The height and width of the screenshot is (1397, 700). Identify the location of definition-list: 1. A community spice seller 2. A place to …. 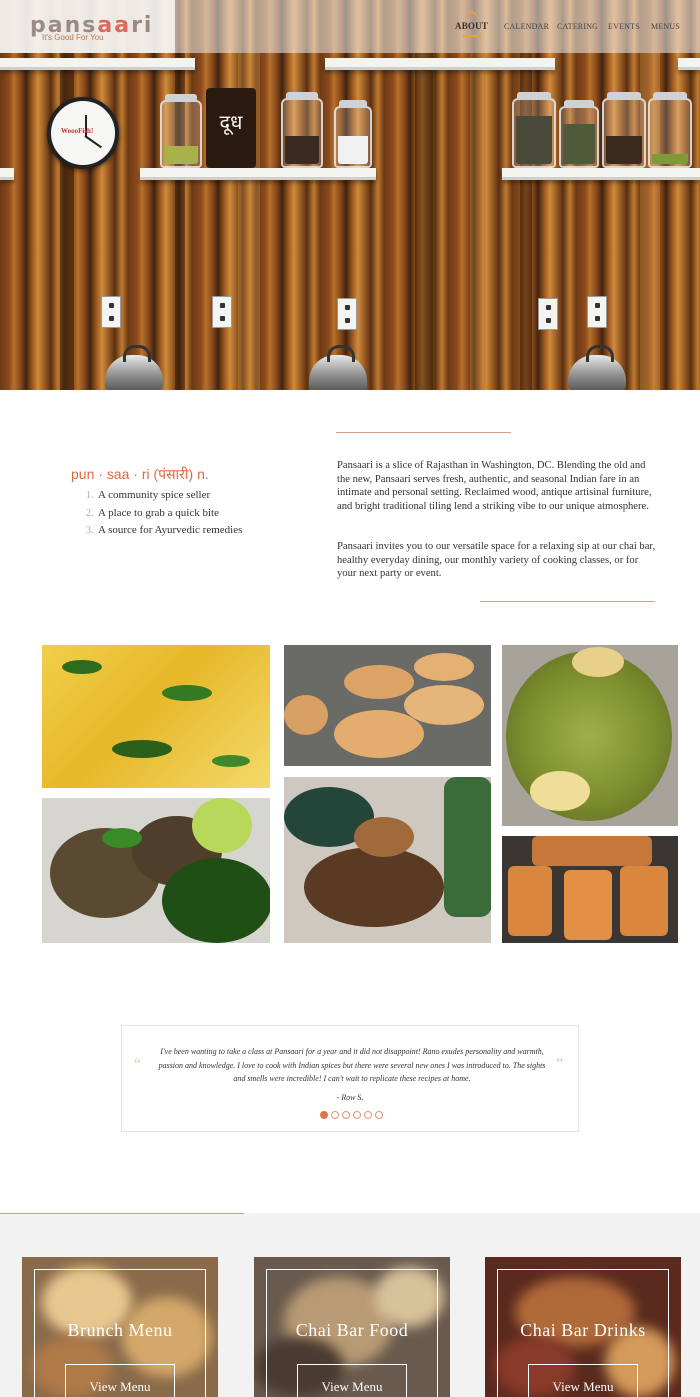
(164, 515).